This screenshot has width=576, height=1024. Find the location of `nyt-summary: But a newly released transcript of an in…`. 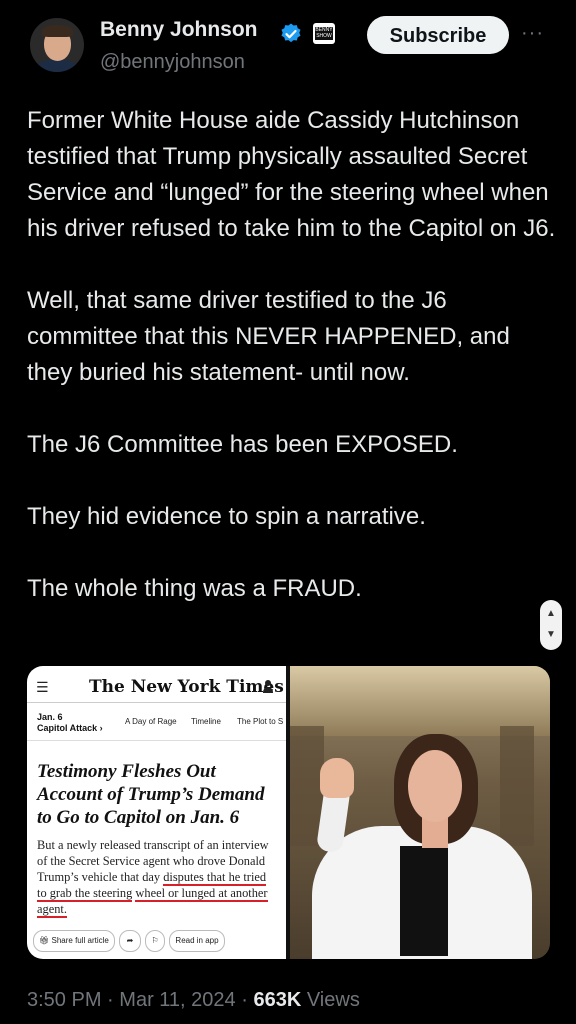

nyt-summary: But a newly released transcript of an in… is located at coordinates (157, 877).